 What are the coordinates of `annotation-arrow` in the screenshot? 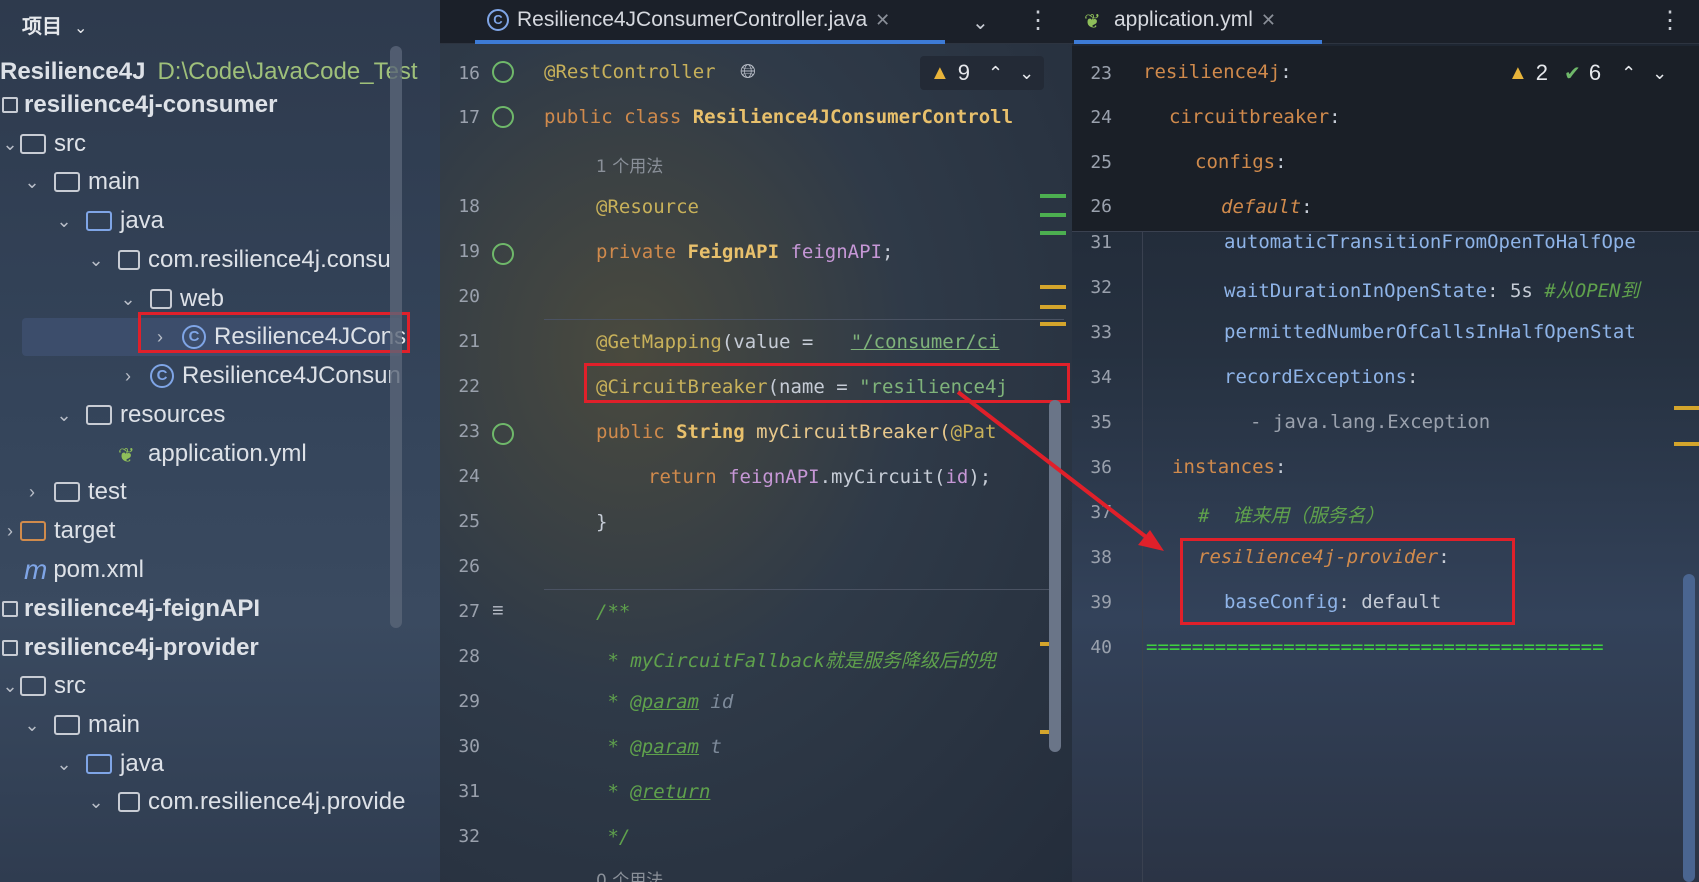 It's located at (1060, 470).